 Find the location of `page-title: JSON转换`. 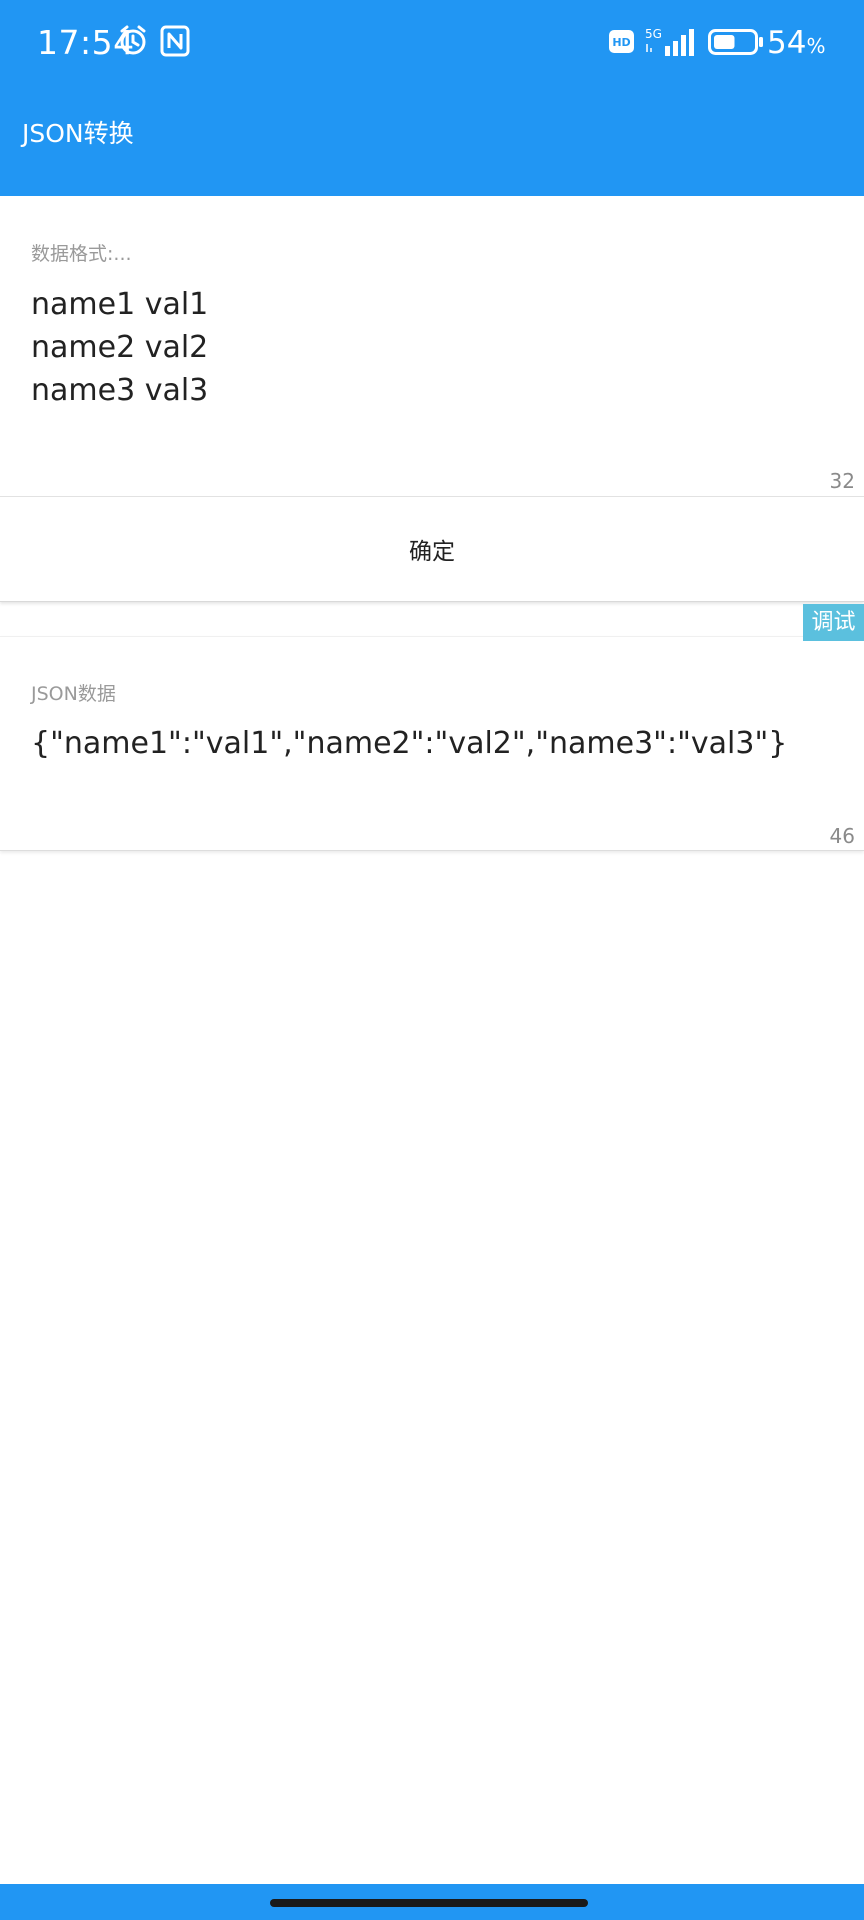

page-title: JSON转换 is located at coordinates (78, 133).